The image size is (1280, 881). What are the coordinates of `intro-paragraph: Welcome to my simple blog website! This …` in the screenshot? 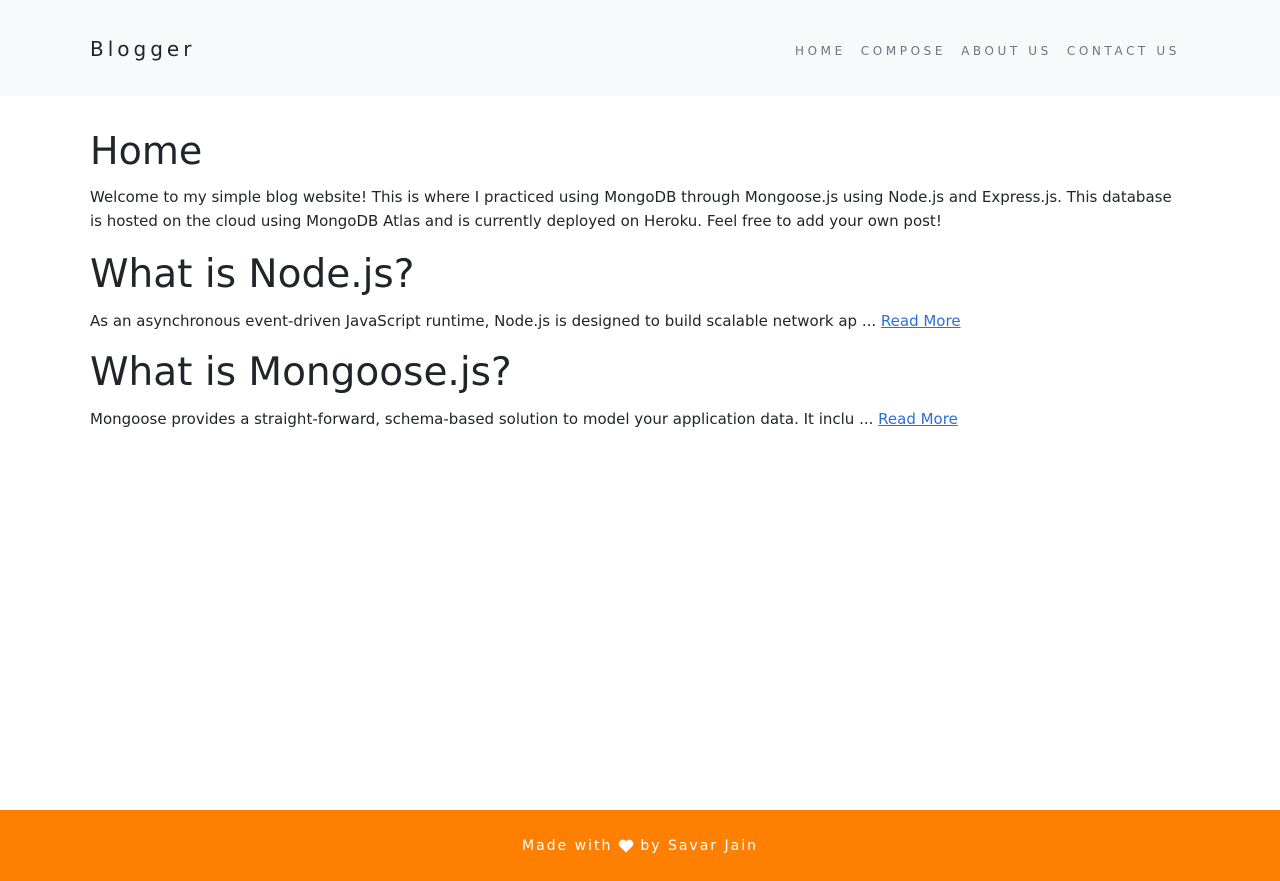 It's located at (631, 209).